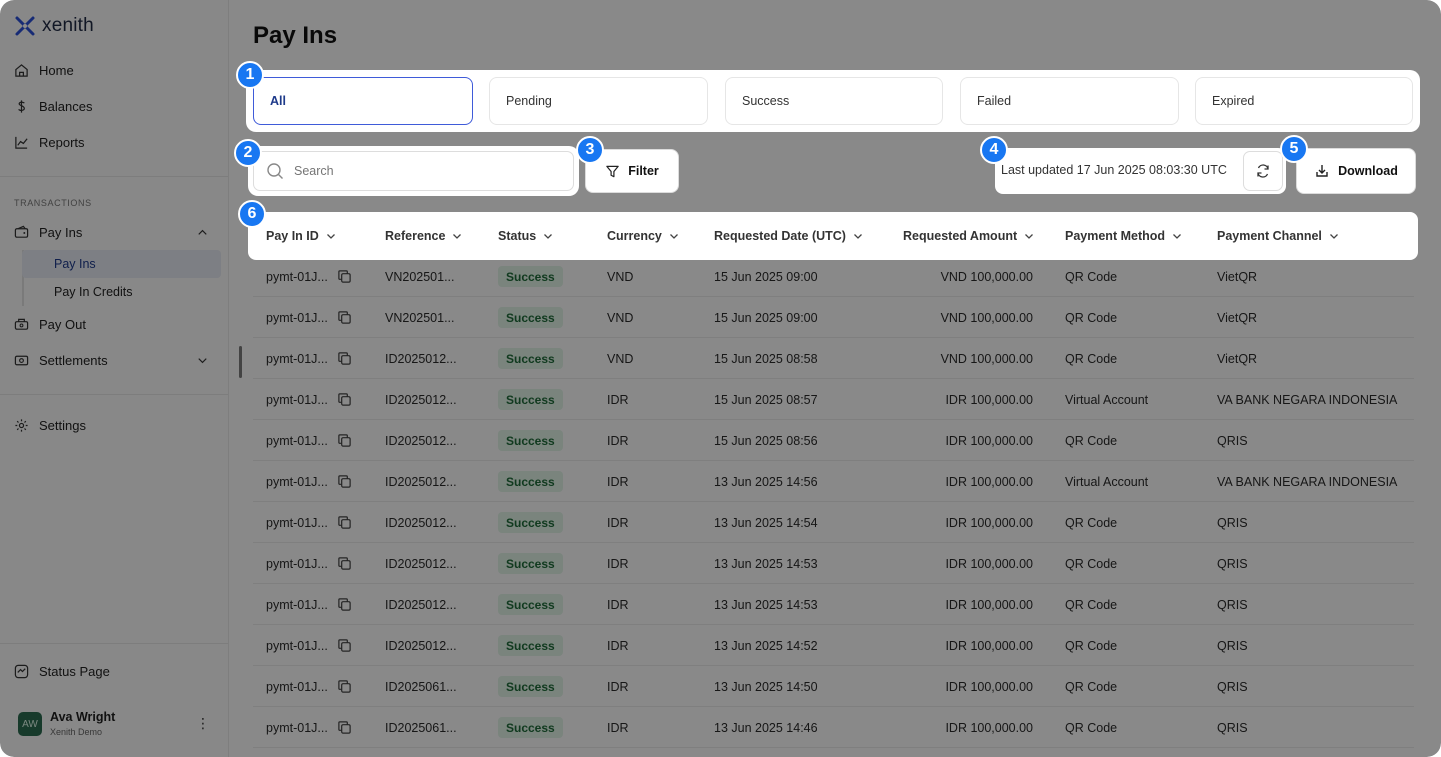 This screenshot has width=1441, height=757. Describe the element at coordinates (62, 671) in the screenshot. I see `sidebar-item-status-page: Status Page` at that location.